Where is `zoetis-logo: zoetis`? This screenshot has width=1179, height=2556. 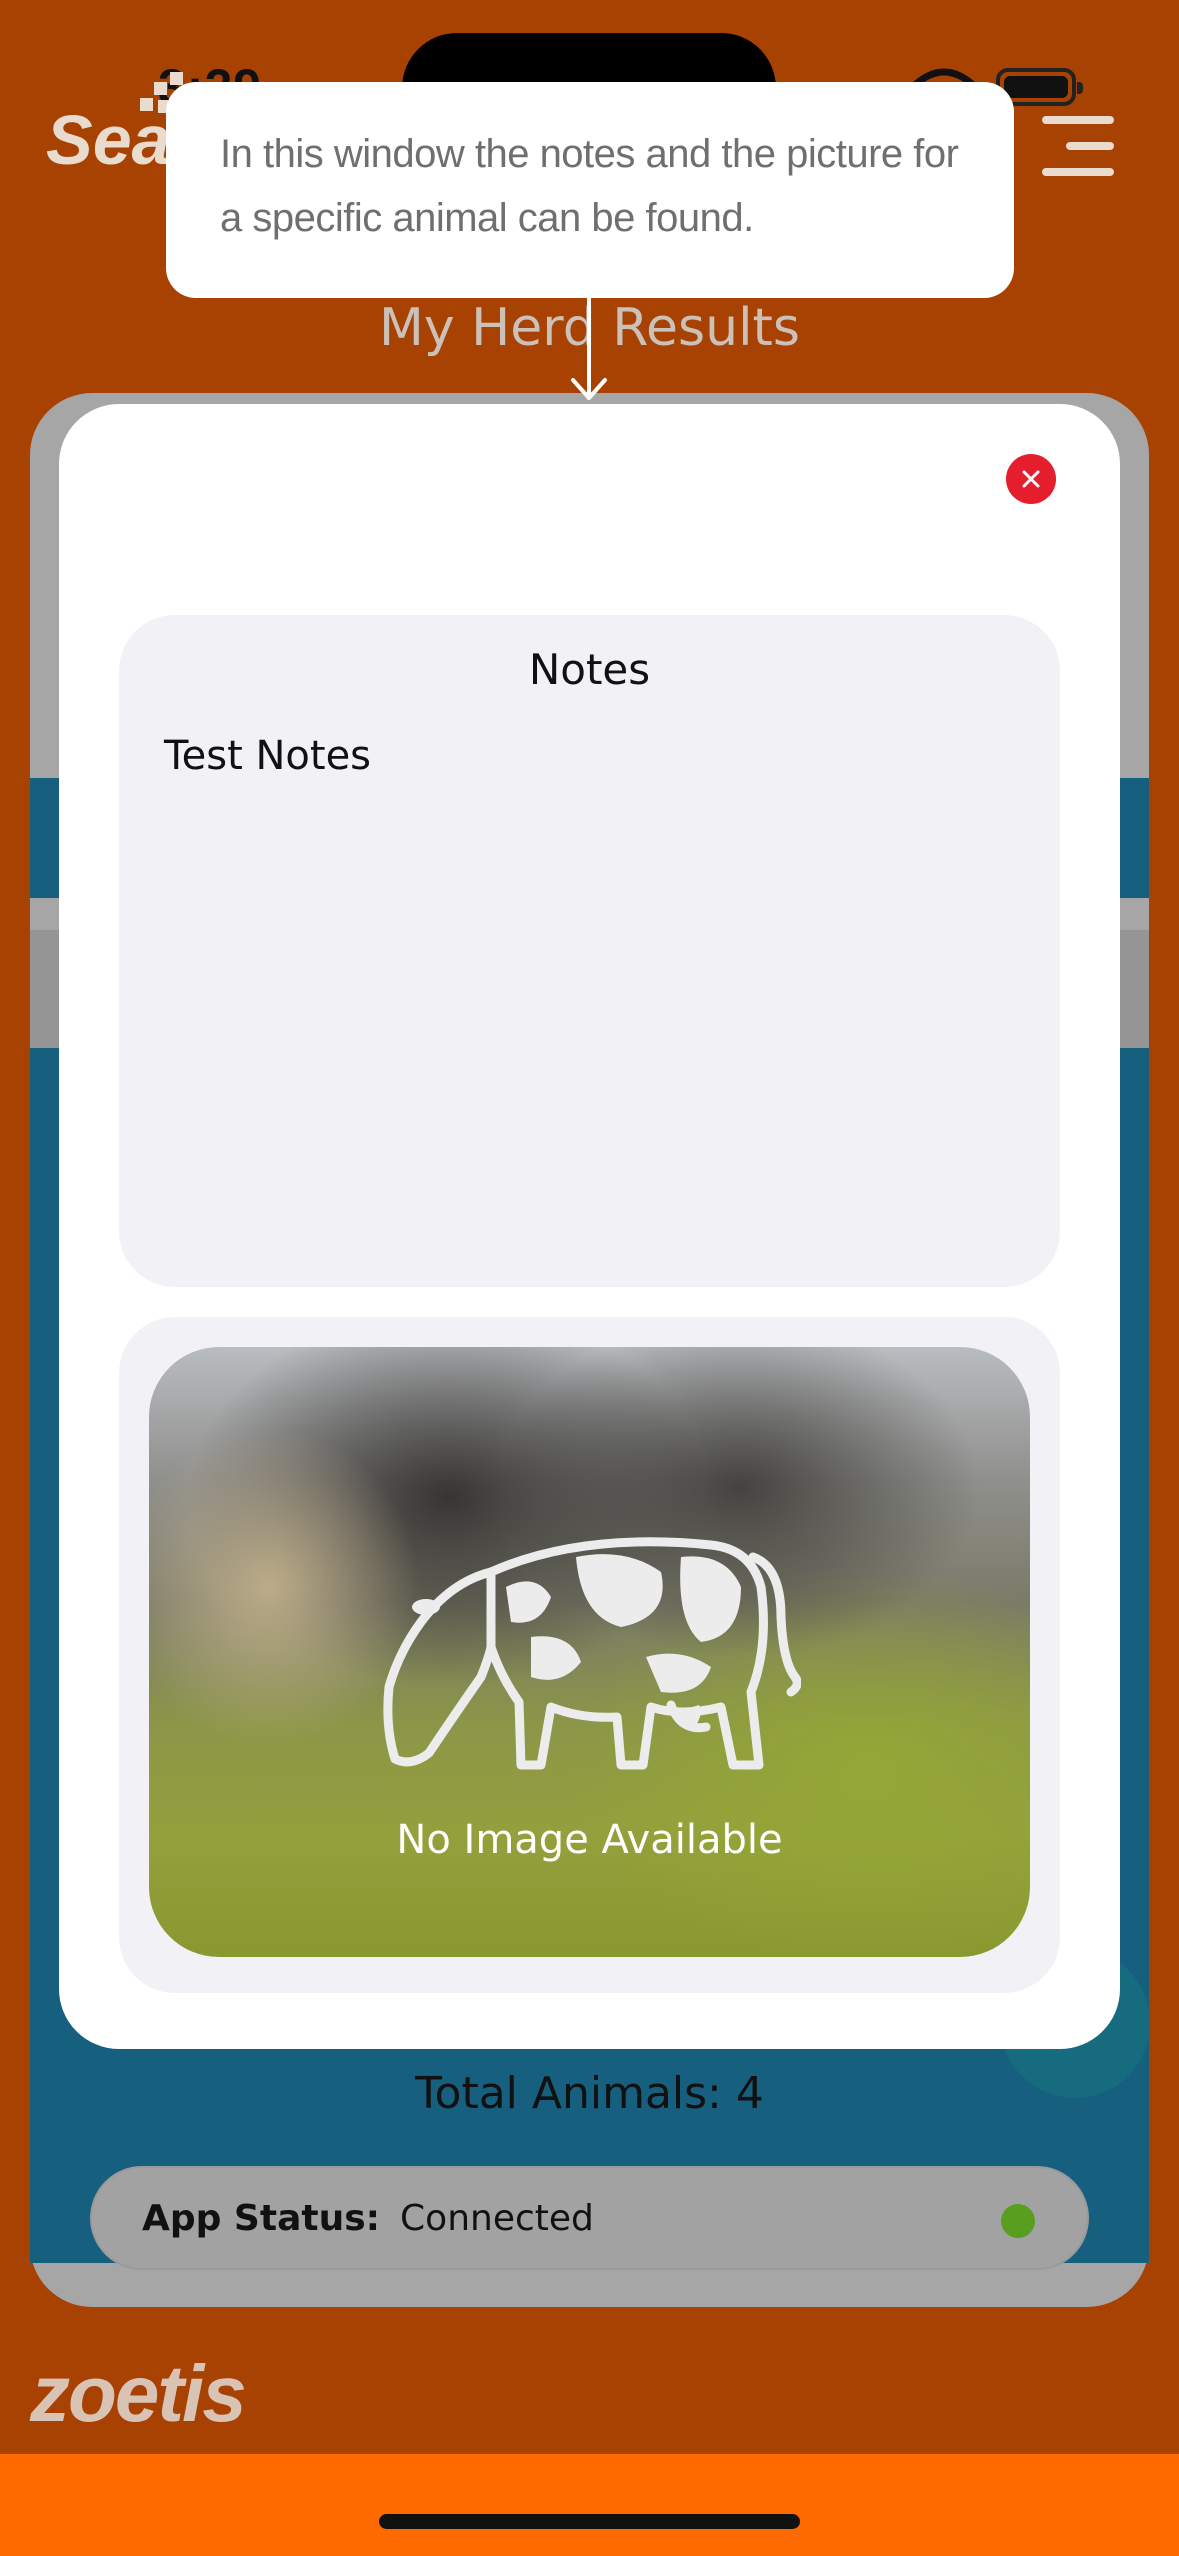 zoetis-logo: zoetis is located at coordinates (138, 2393).